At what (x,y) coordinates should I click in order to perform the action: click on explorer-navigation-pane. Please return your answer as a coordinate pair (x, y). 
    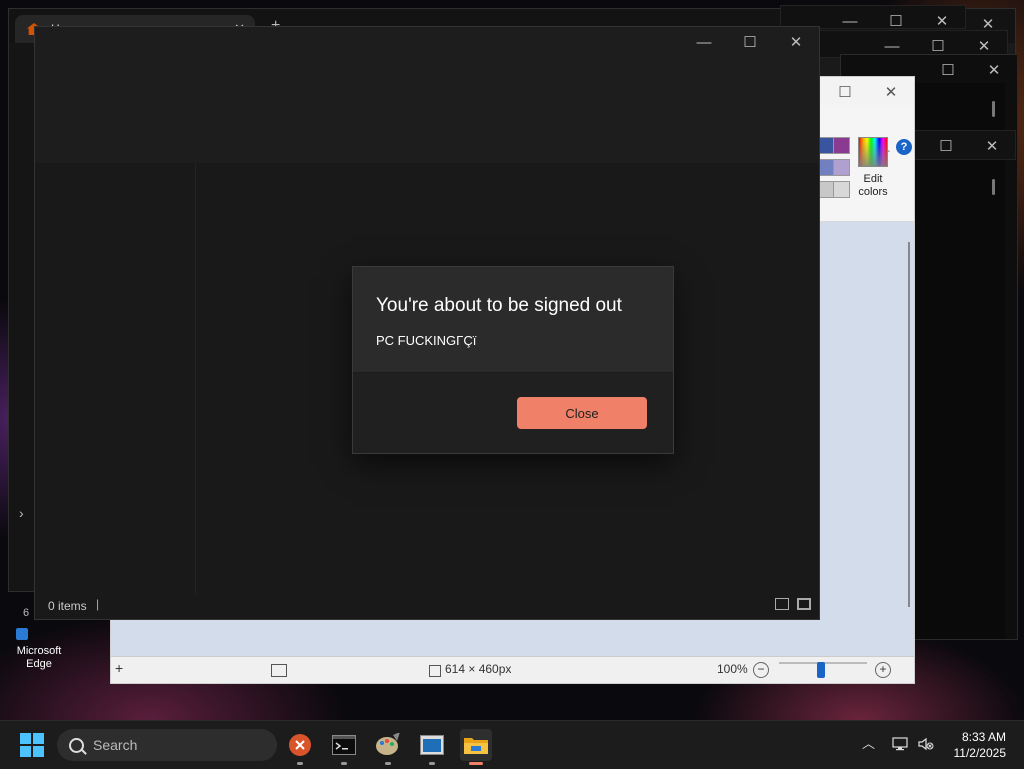
    Looking at the image, I should click on (115, 379).